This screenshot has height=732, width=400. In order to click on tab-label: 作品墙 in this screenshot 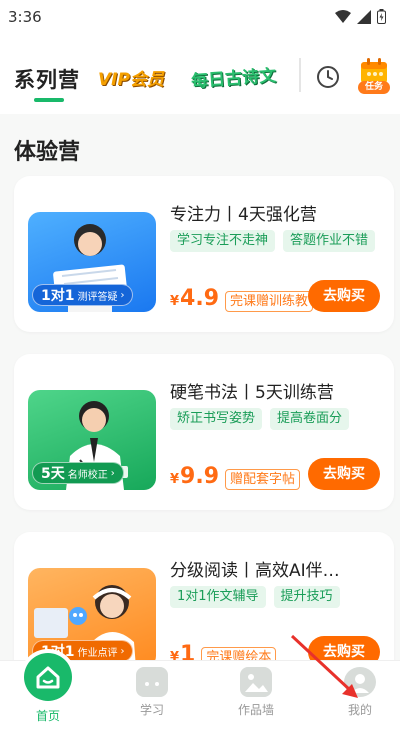, I will do `click(255, 710)`.